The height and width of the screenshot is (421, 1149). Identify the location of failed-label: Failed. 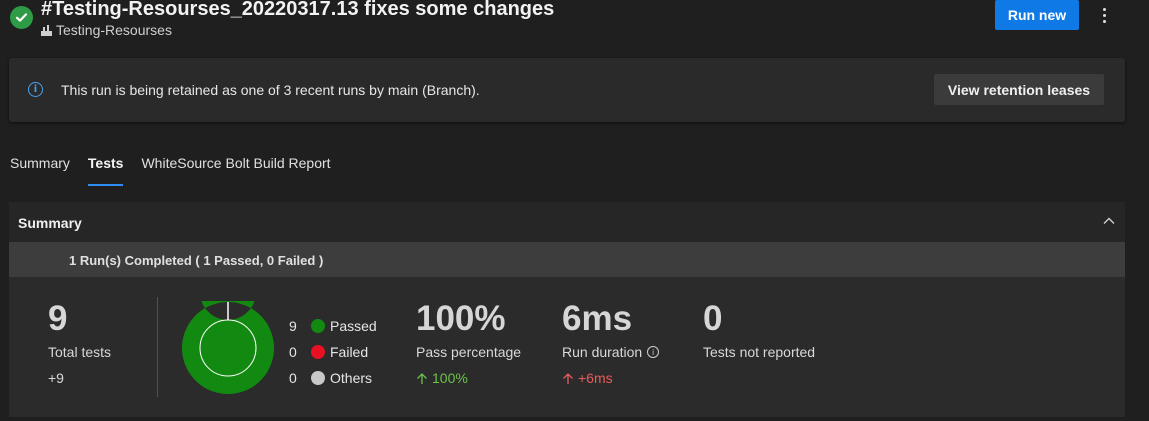
(349, 352).